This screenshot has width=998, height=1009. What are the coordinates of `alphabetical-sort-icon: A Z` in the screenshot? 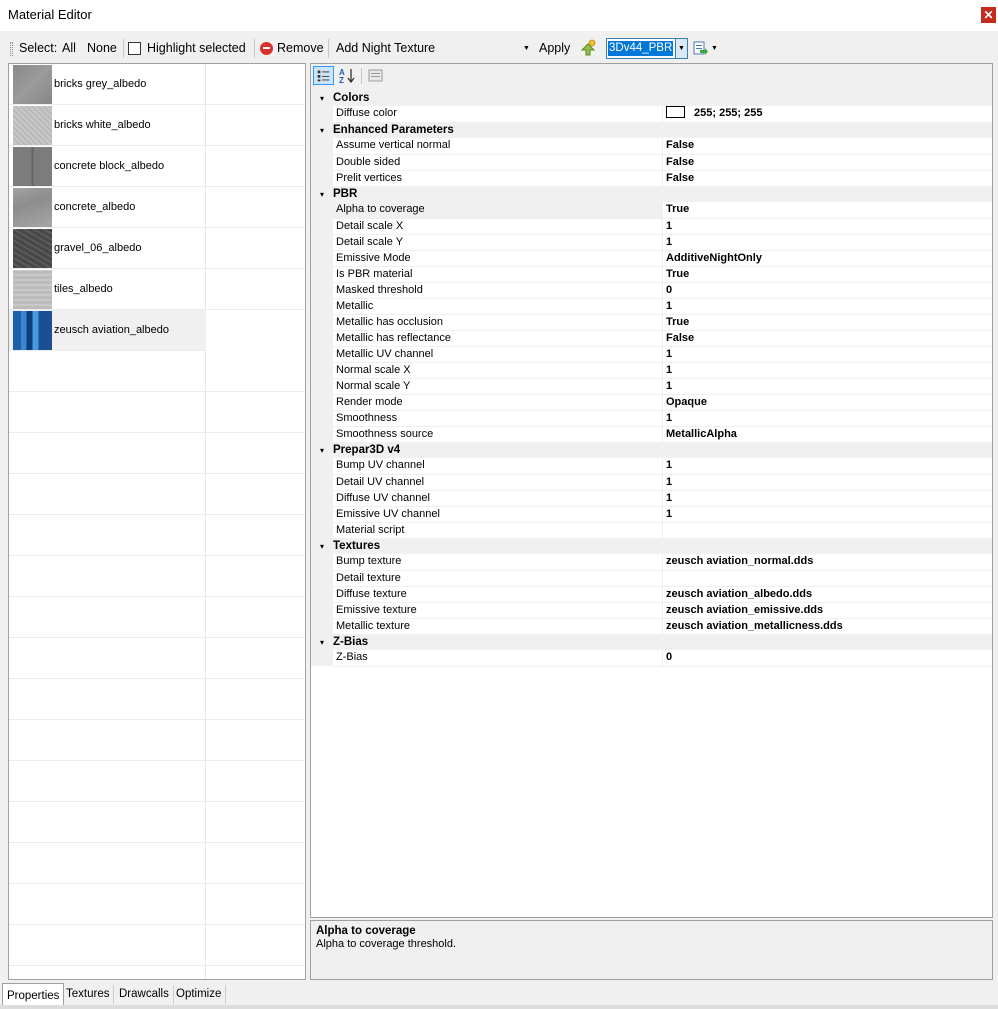 It's located at (346, 75).